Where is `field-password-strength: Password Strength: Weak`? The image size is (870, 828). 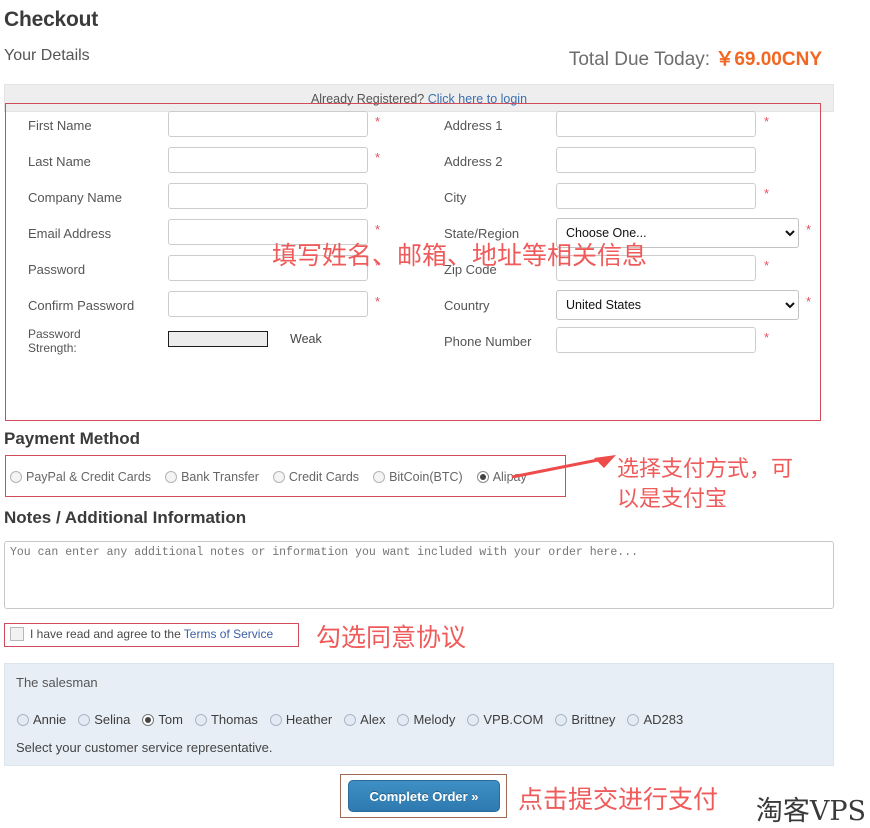 field-password-strength: Password Strength: Weak is located at coordinates (228, 344).